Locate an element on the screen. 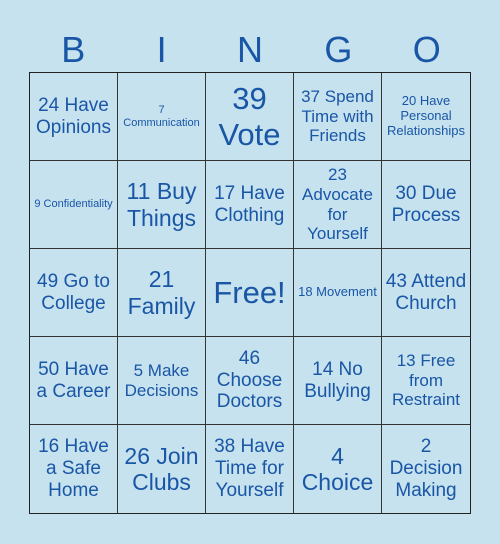  bingo-cell-label: 17 Have Clothing is located at coordinates (249, 204).